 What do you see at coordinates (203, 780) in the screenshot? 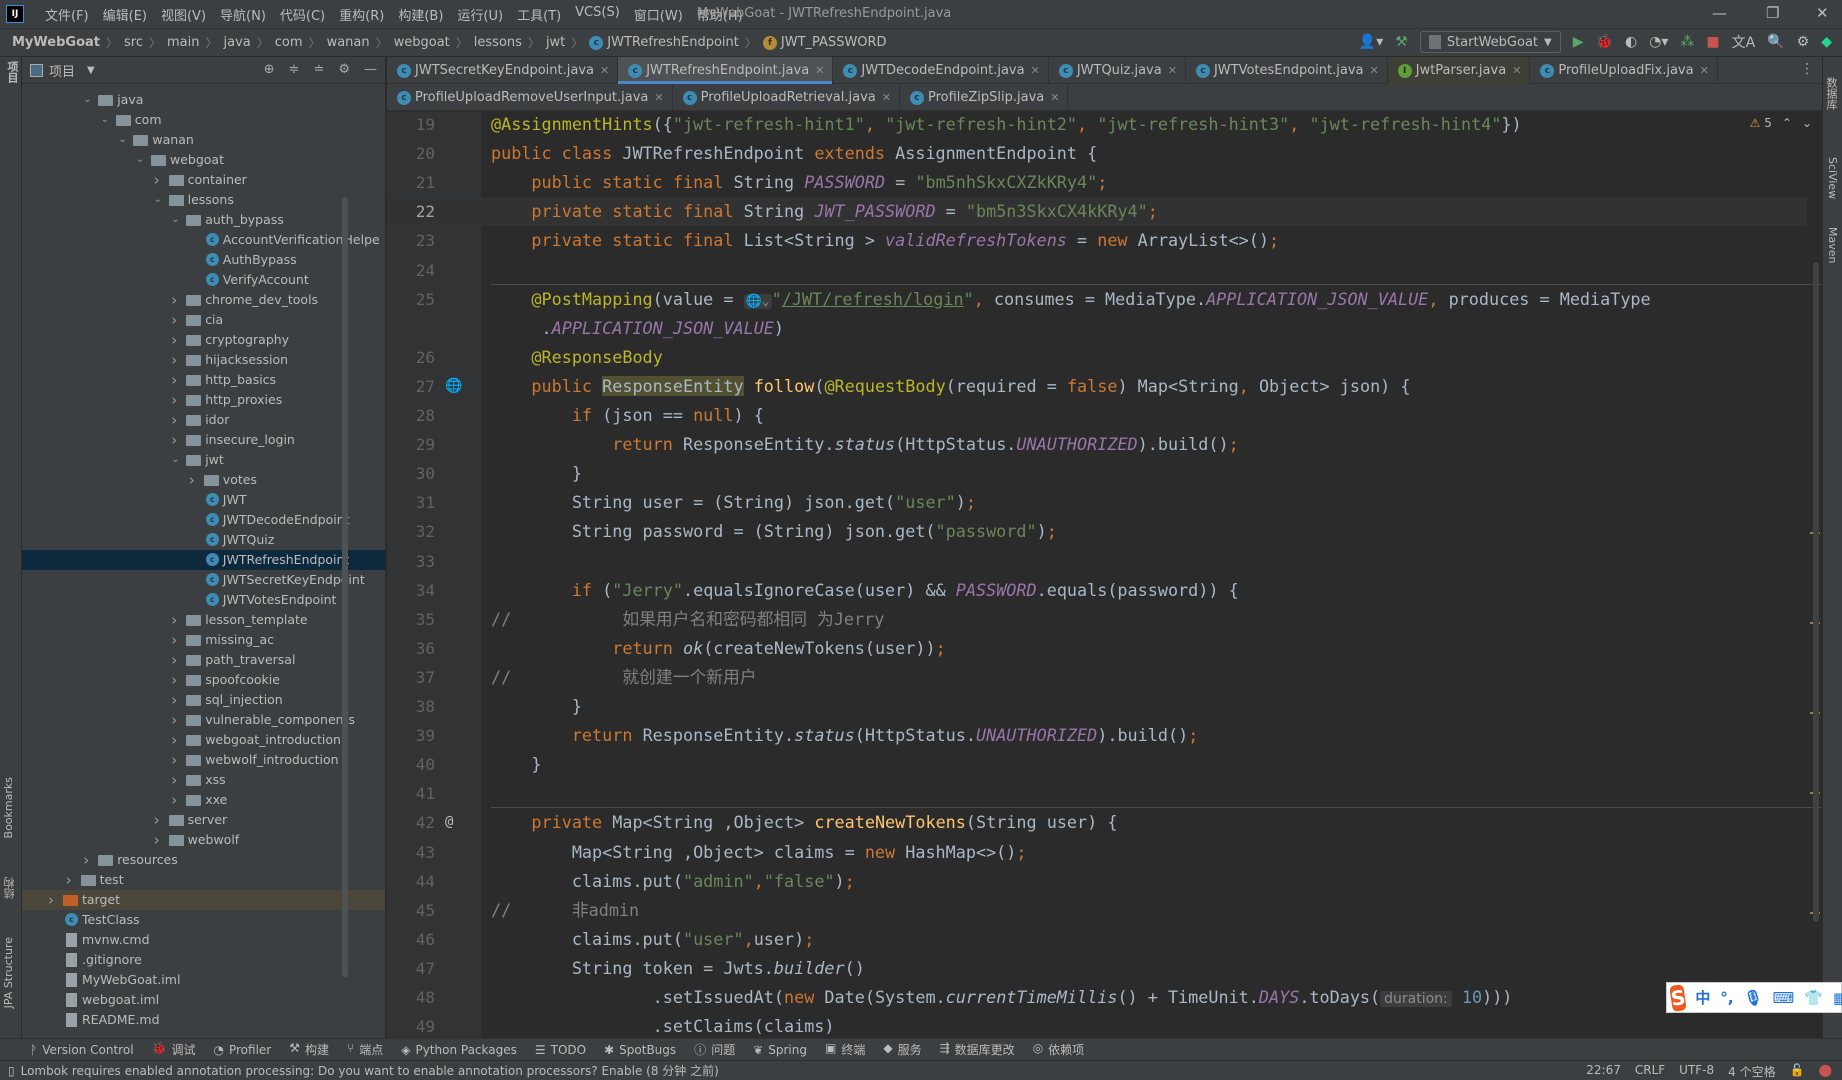
I see `tree-item: › xss` at bounding box center [203, 780].